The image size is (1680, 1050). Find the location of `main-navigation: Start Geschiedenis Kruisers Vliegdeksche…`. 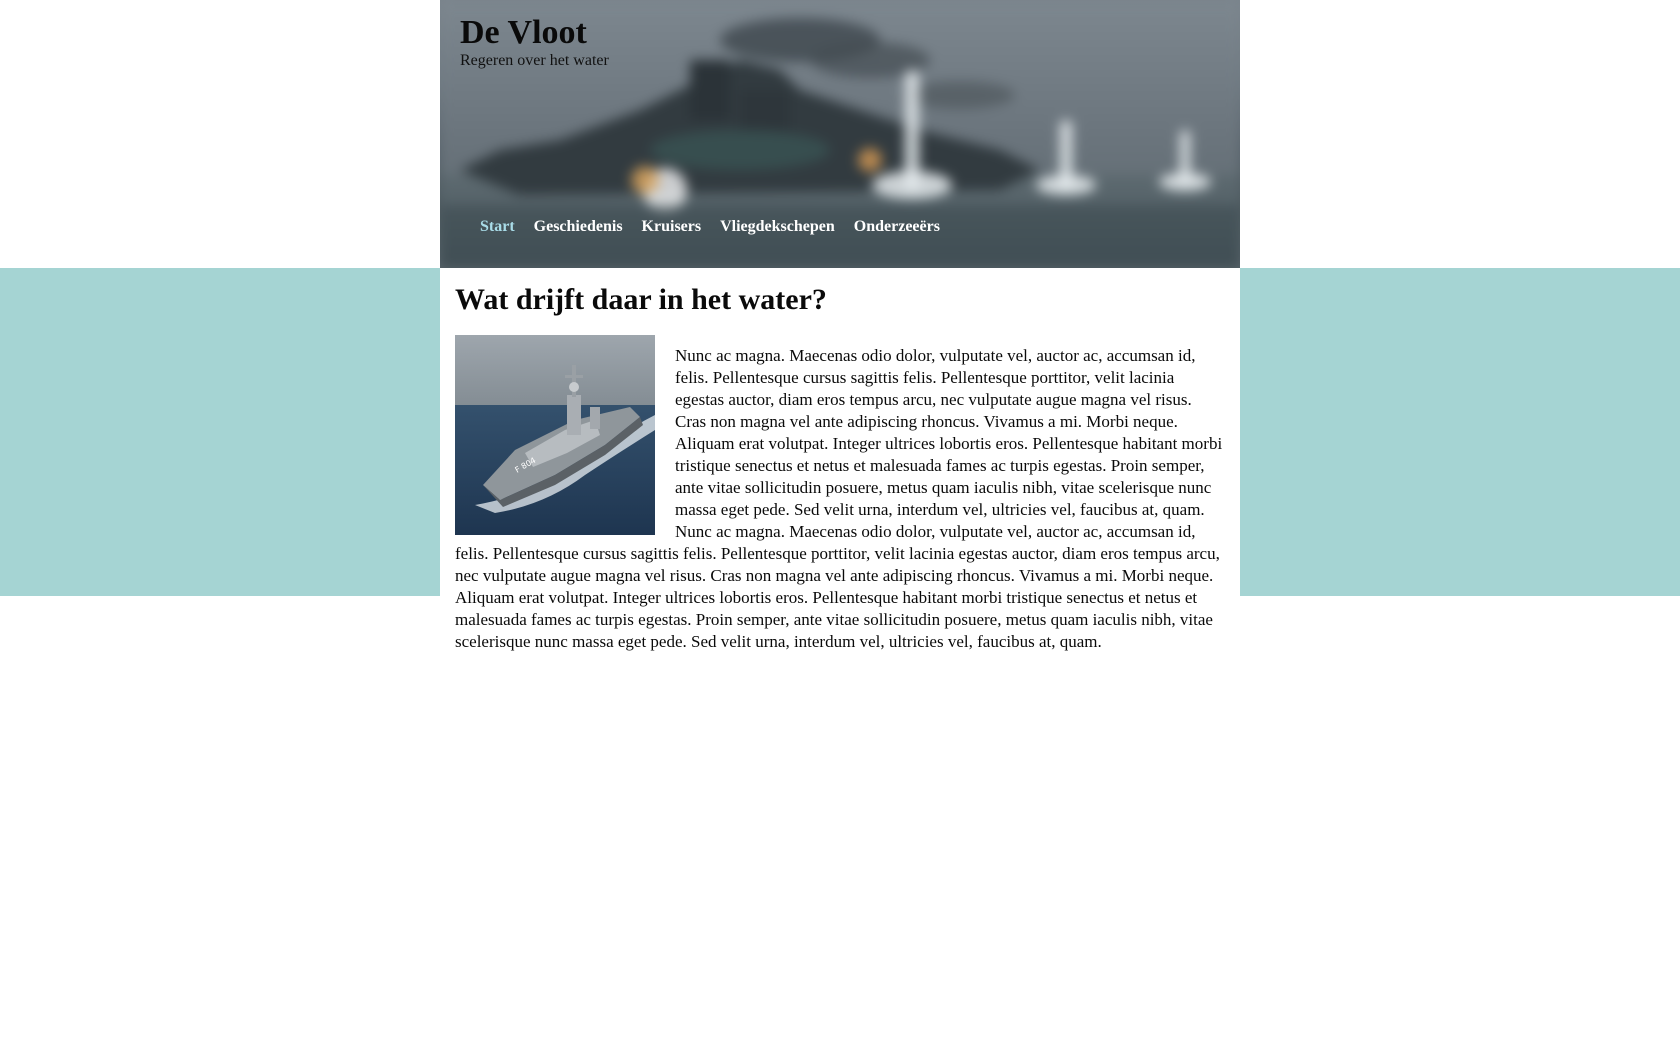

main-navigation: Start Geschiedenis Kruisers Vliegdeksche… is located at coordinates (710, 227).